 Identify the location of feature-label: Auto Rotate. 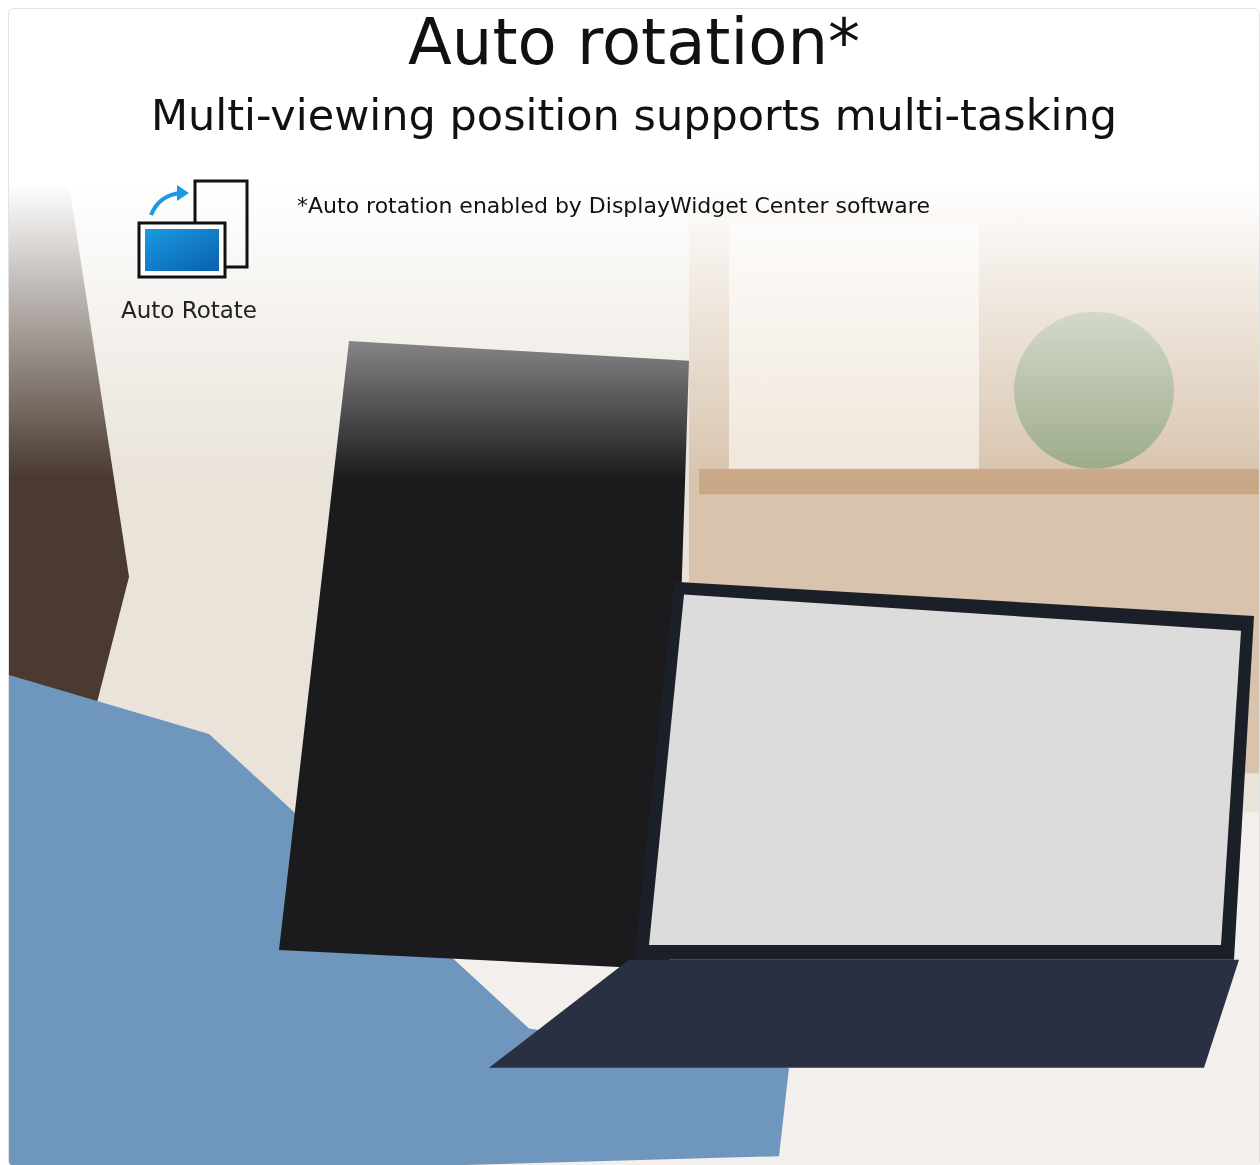
(189, 310).